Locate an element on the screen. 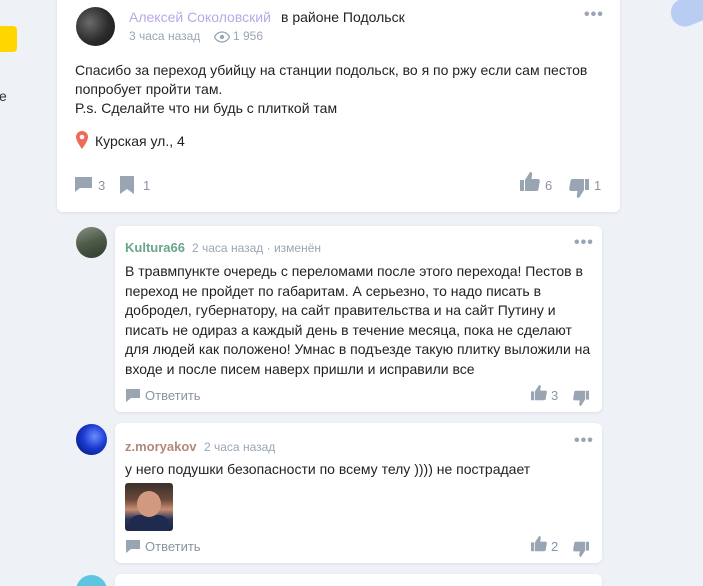 The image size is (703, 586). comment-meta: 2 часа назад is located at coordinates (240, 447).